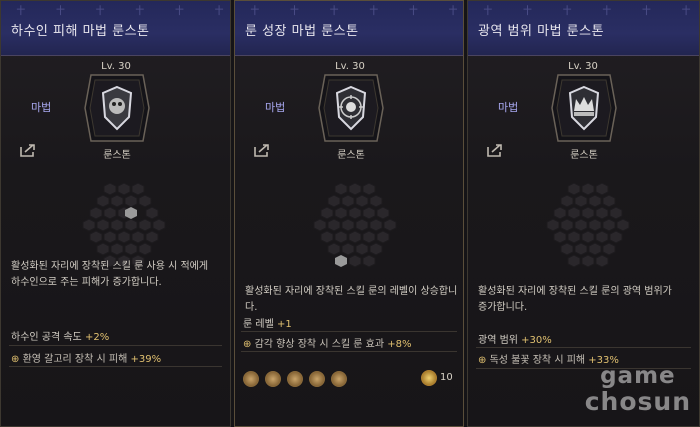 The width and height of the screenshot is (700, 427). I want to click on rune-description: 활성화된 자리에 장착된 스킬 룬의 레벨이 상승합니다., so click(354, 300).